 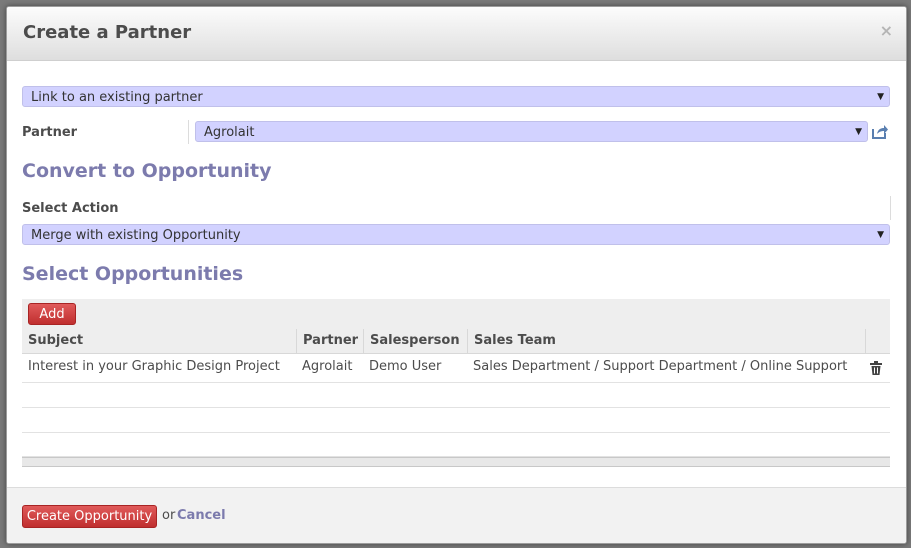 I want to click on list-toolbar: Add, so click(x=456, y=314).